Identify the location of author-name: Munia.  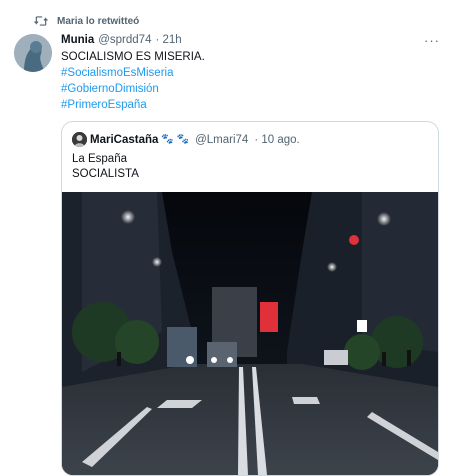
(77, 40).